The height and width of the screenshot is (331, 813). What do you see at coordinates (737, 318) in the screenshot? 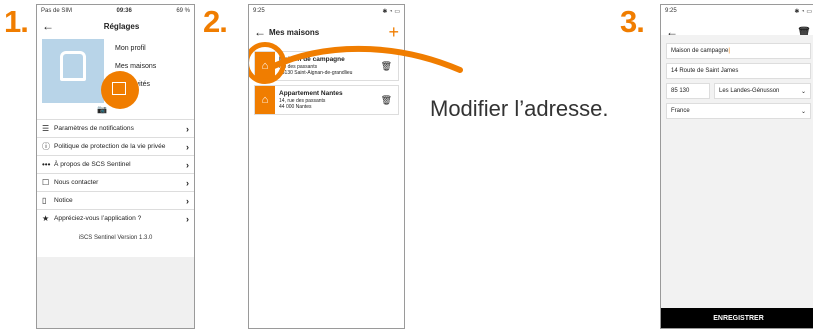
I see `save-button: ENREGISTRER` at bounding box center [737, 318].